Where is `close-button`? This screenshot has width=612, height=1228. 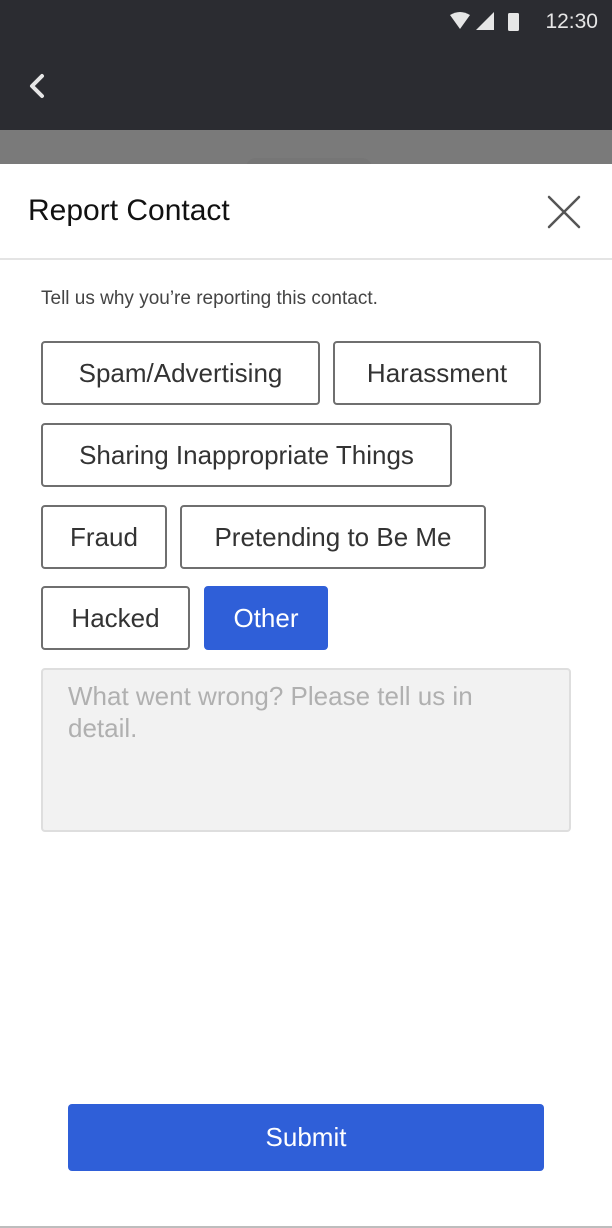
close-button is located at coordinates (564, 212).